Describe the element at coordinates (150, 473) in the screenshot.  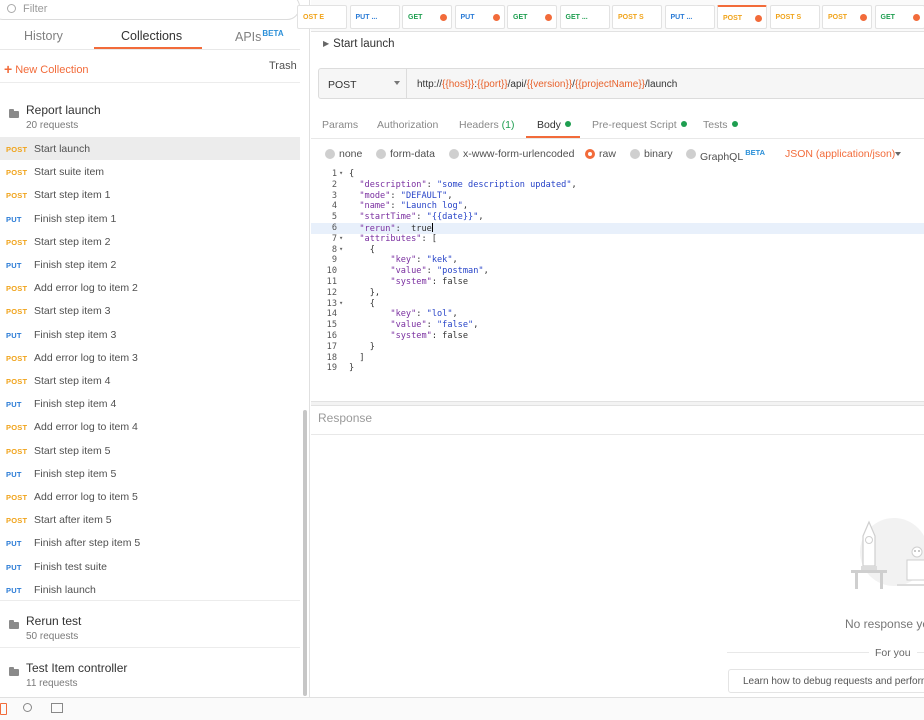
I see `request-item: PUT Finish step item 5` at that location.